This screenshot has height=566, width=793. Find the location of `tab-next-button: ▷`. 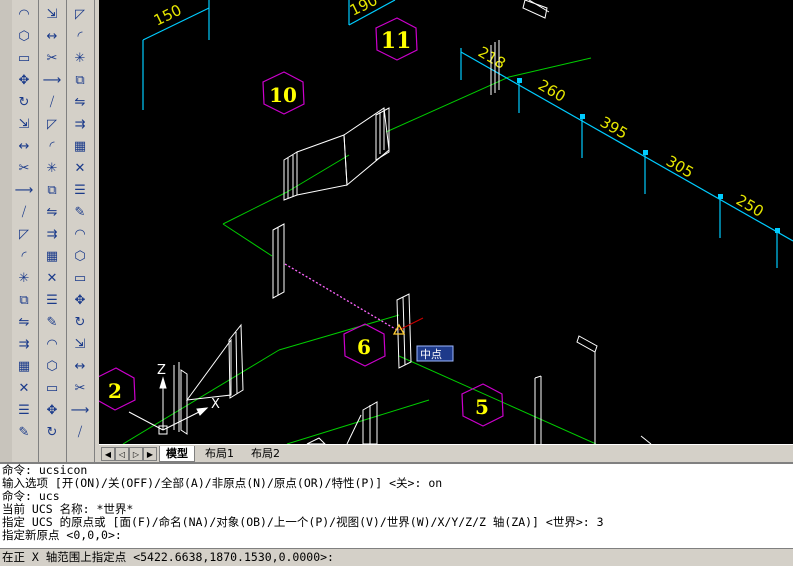

tab-next-button: ▷ is located at coordinates (136, 454).